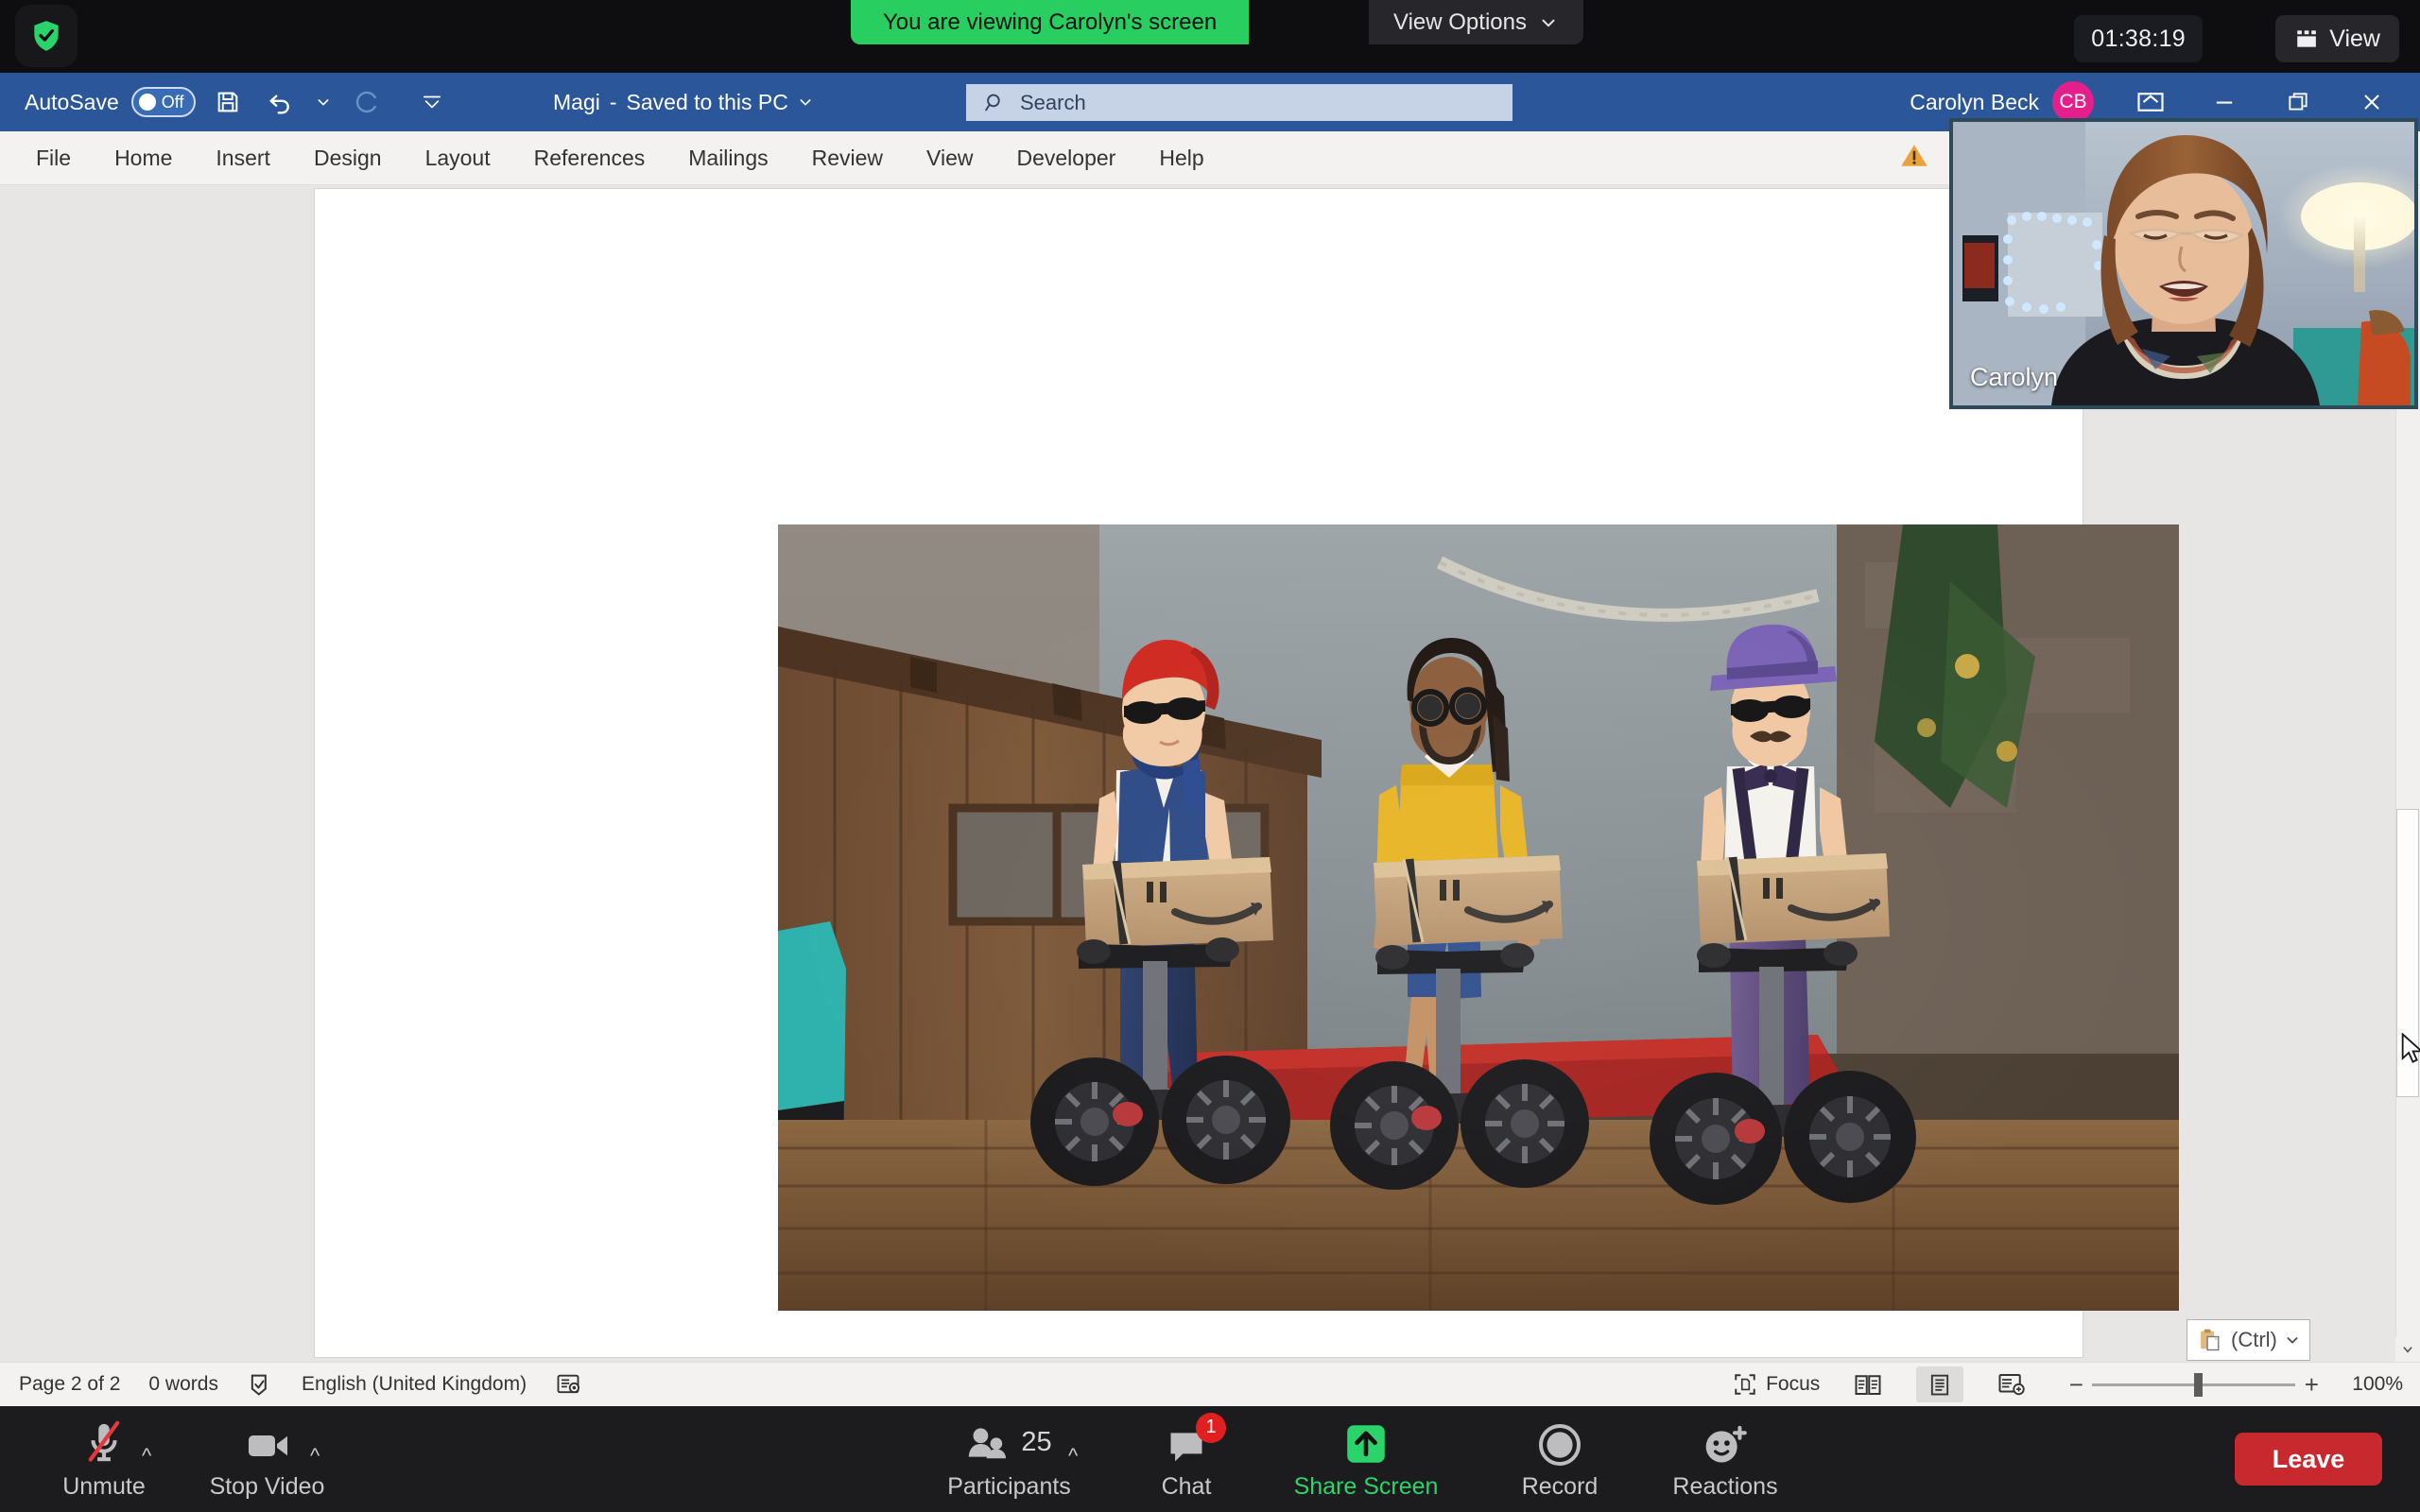 This screenshot has width=2420, height=1512. What do you see at coordinates (1725, 1486) in the screenshot?
I see `reactions-label: Reactions` at bounding box center [1725, 1486].